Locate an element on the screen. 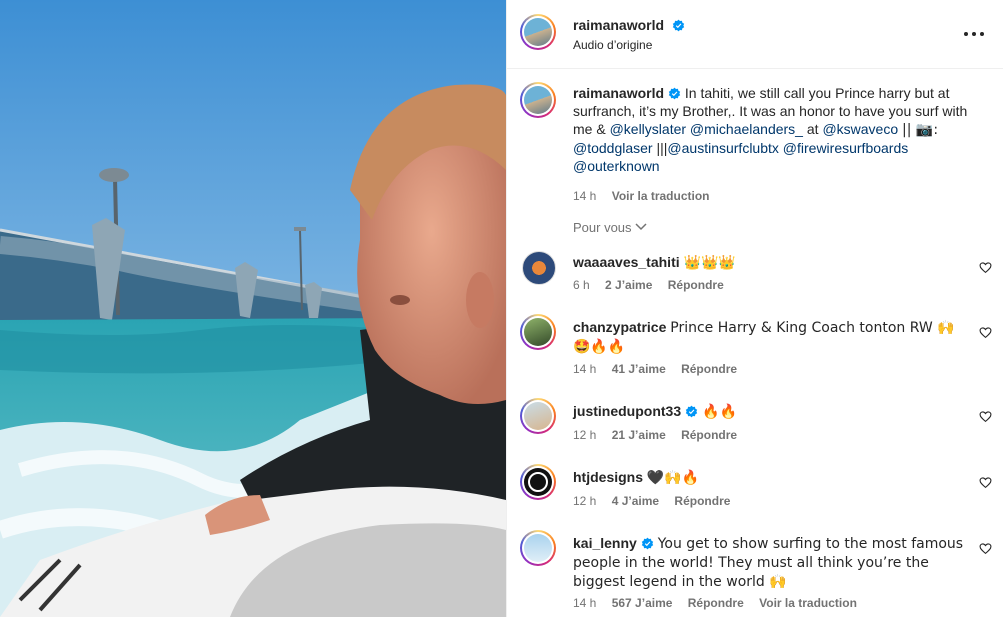 Image resolution: width=1003 pixels, height=617 pixels. comment-timestamp: 6 h is located at coordinates (581, 285).